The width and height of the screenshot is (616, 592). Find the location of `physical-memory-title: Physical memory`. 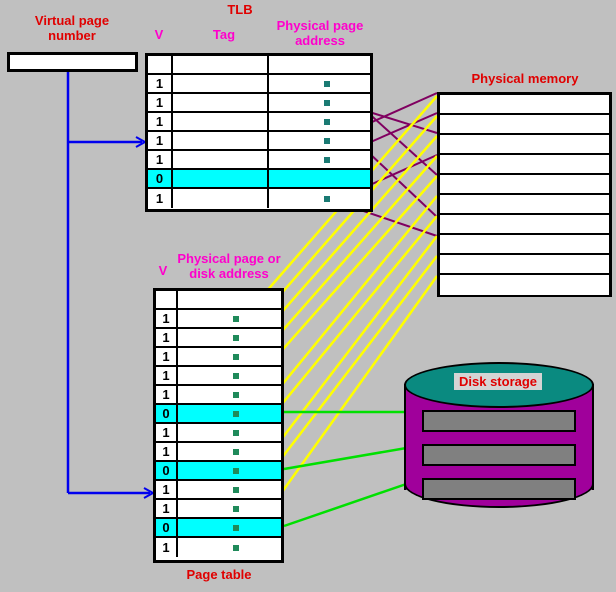

physical-memory-title: Physical memory is located at coordinates (525, 78).